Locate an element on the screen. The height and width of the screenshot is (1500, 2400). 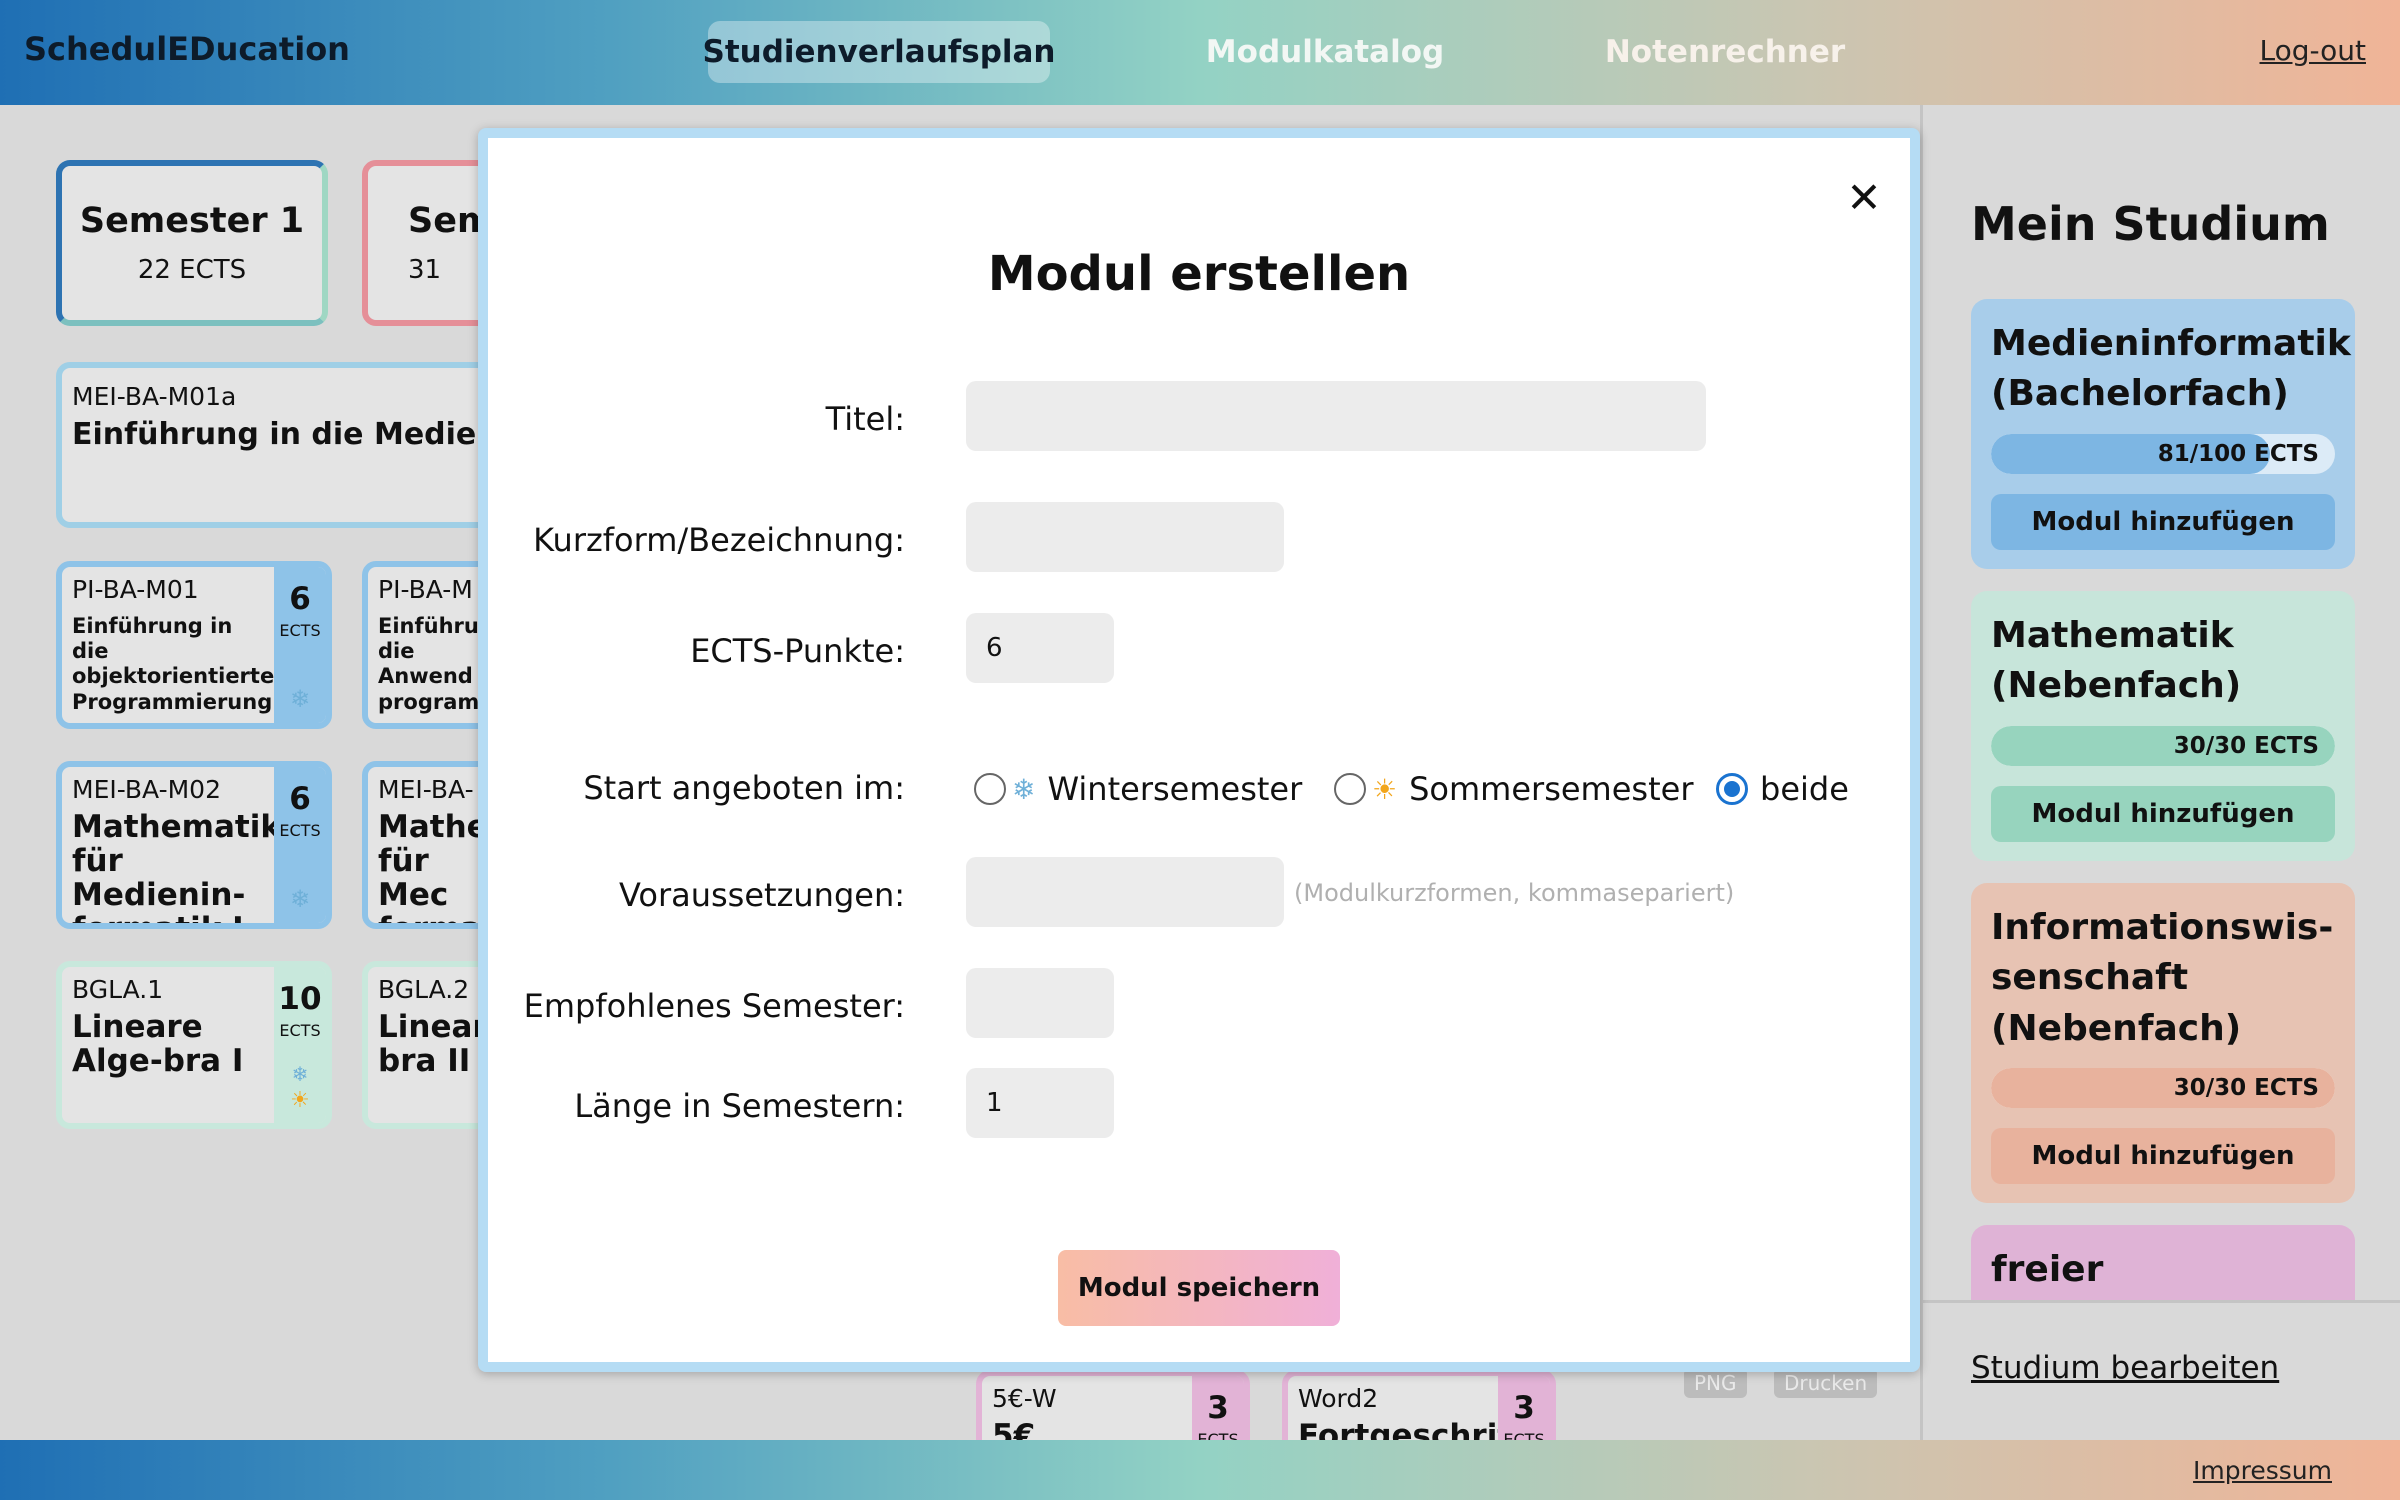
study-name: Medieninformatik (Bachelorfach) is located at coordinates (2171, 369).